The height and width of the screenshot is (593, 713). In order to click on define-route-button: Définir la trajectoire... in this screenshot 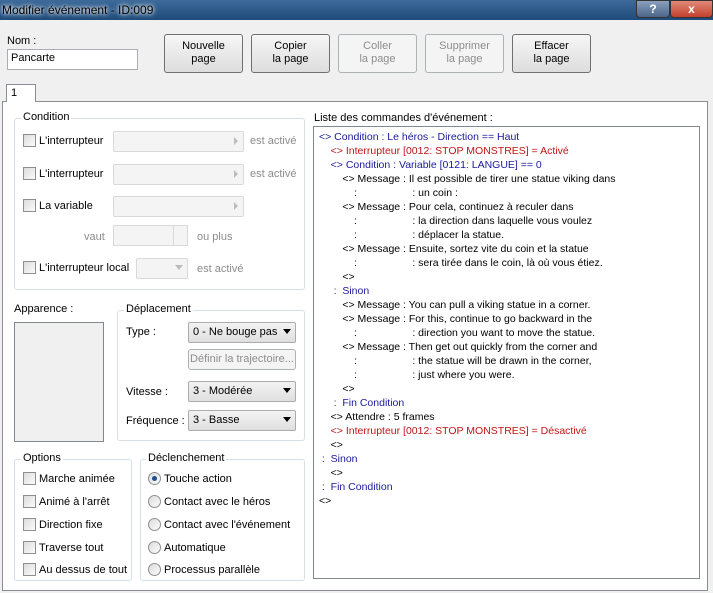, I will do `click(242, 359)`.